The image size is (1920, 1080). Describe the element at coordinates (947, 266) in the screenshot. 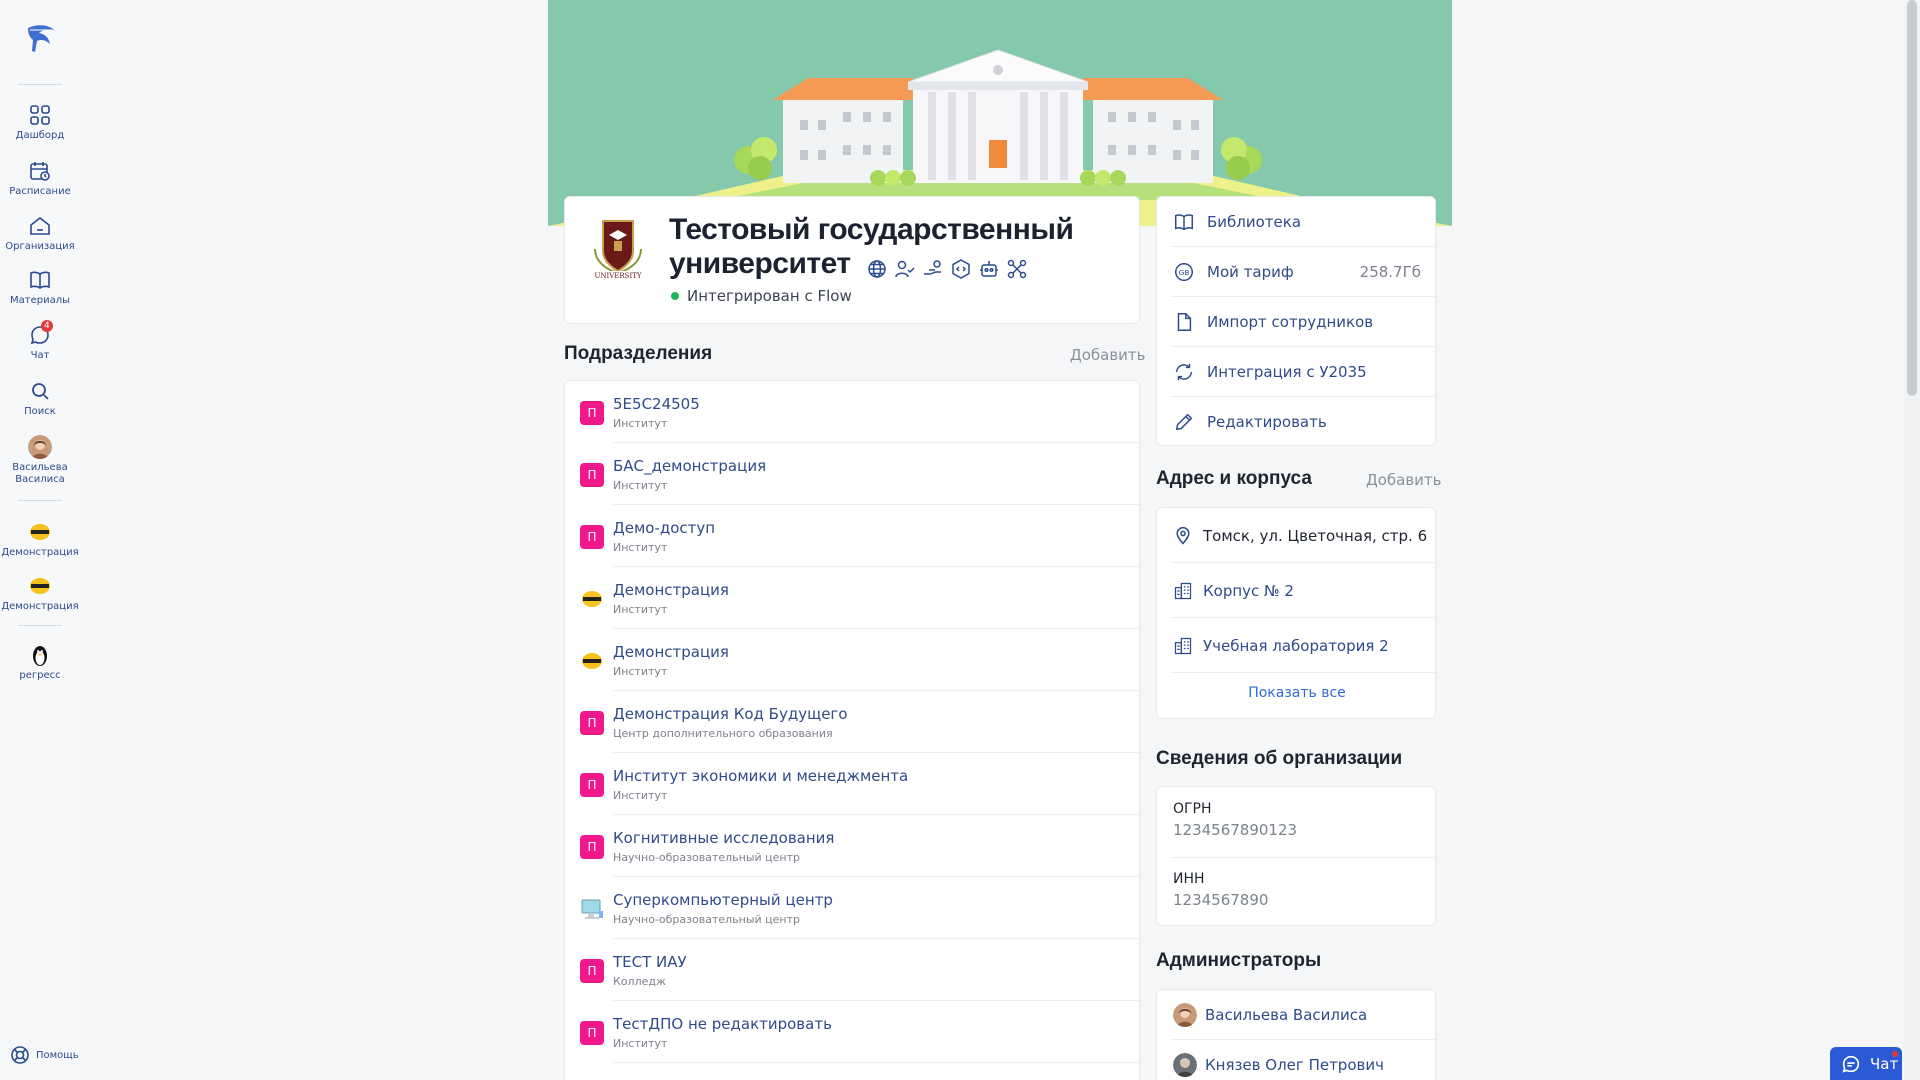

I see `capability-icons` at that location.